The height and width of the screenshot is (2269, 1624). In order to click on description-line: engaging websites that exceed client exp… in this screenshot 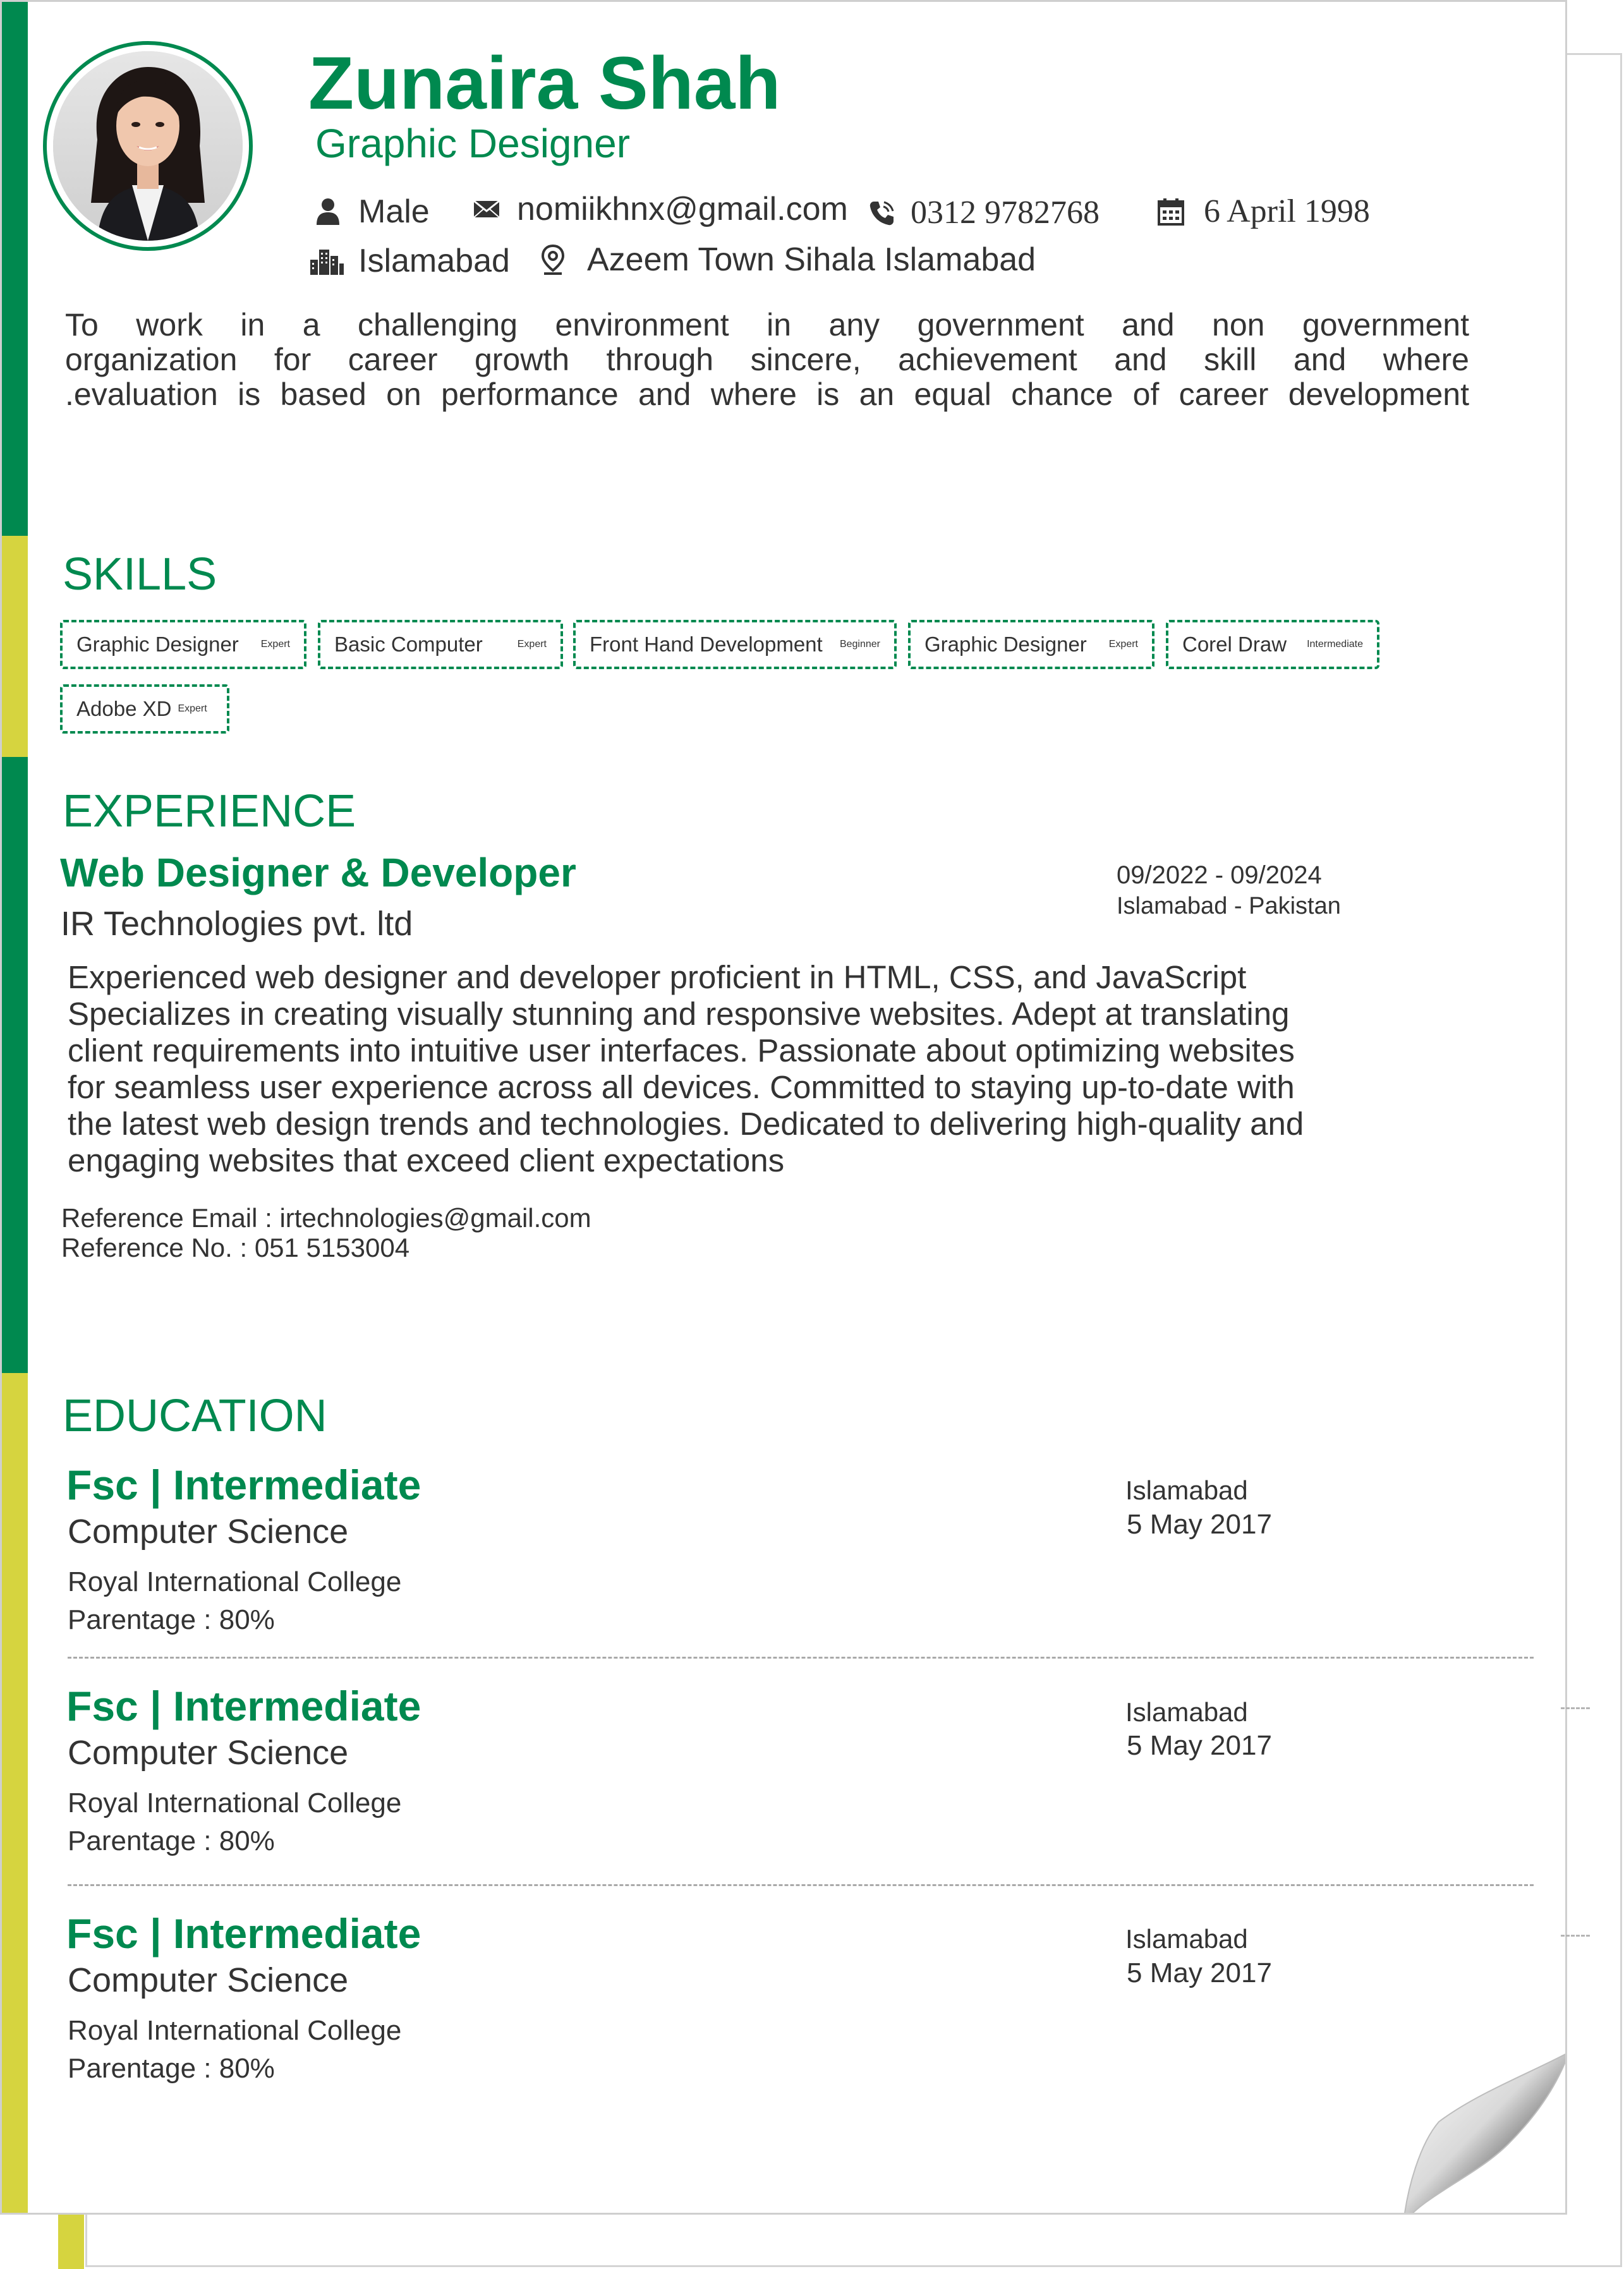, I will do `click(426, 1160)`.